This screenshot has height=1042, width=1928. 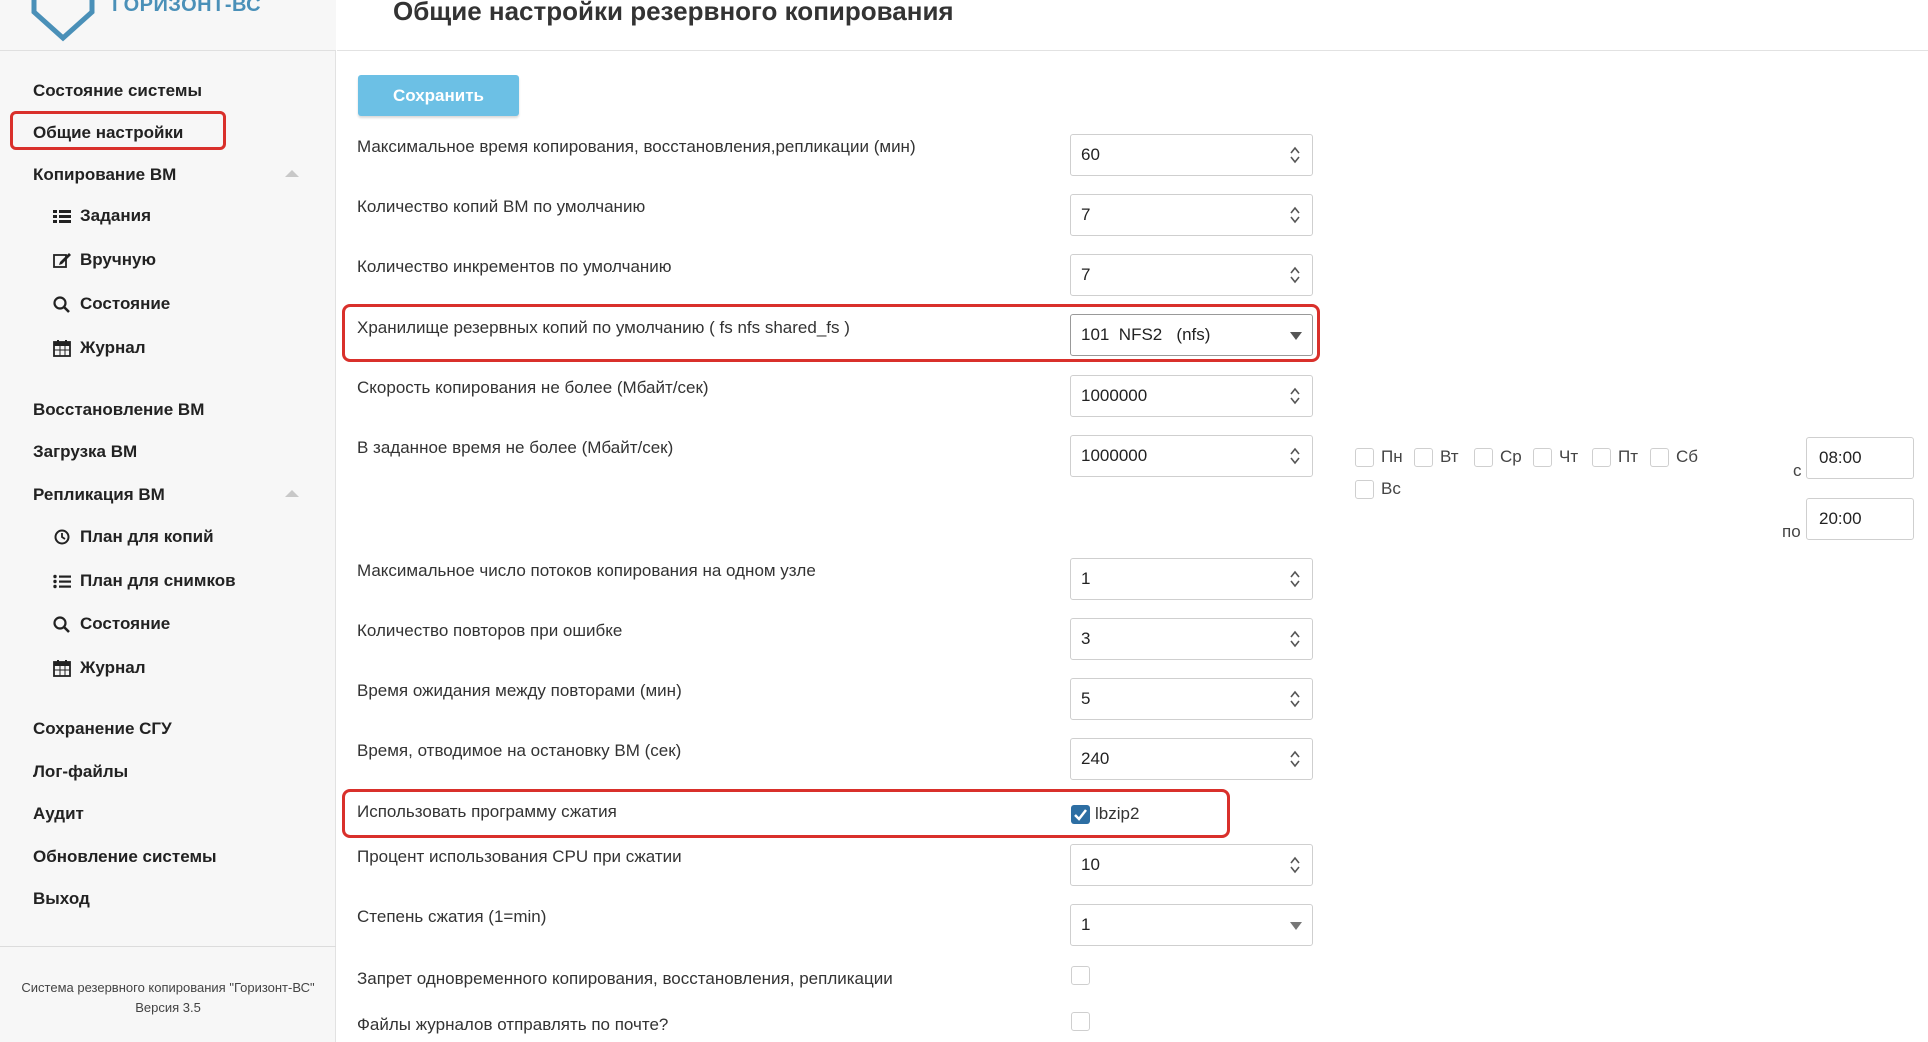 I want to click on cpu-percent-input: 10, so click(x=1191, y=865).